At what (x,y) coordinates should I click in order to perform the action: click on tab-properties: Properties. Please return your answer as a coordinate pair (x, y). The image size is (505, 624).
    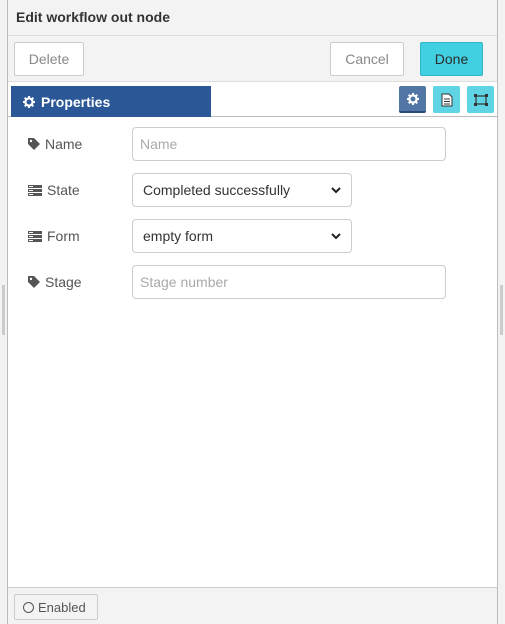
    Looking at the image, I should click on (111, 101).